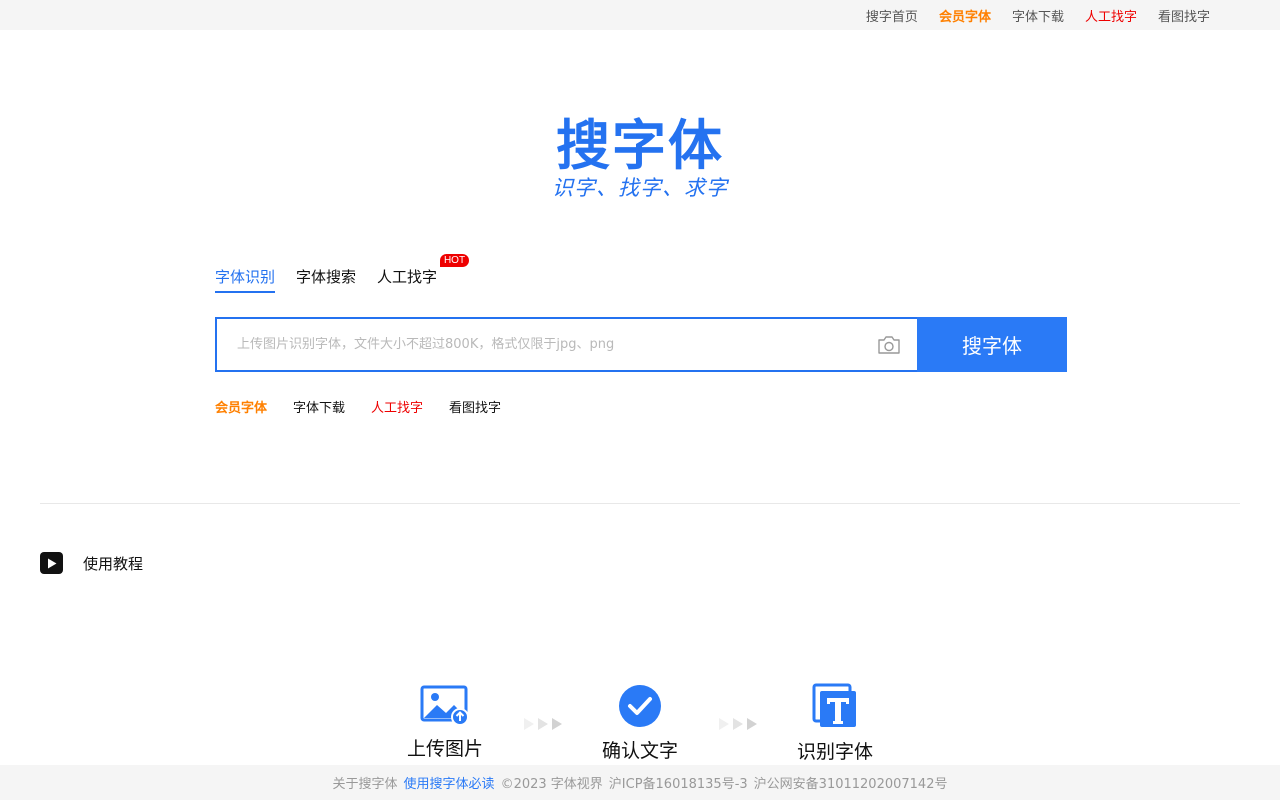 This screenshot has height=800, width=1280. I want to click on quick-link-image-search: 看图找字, so click(475, 406).